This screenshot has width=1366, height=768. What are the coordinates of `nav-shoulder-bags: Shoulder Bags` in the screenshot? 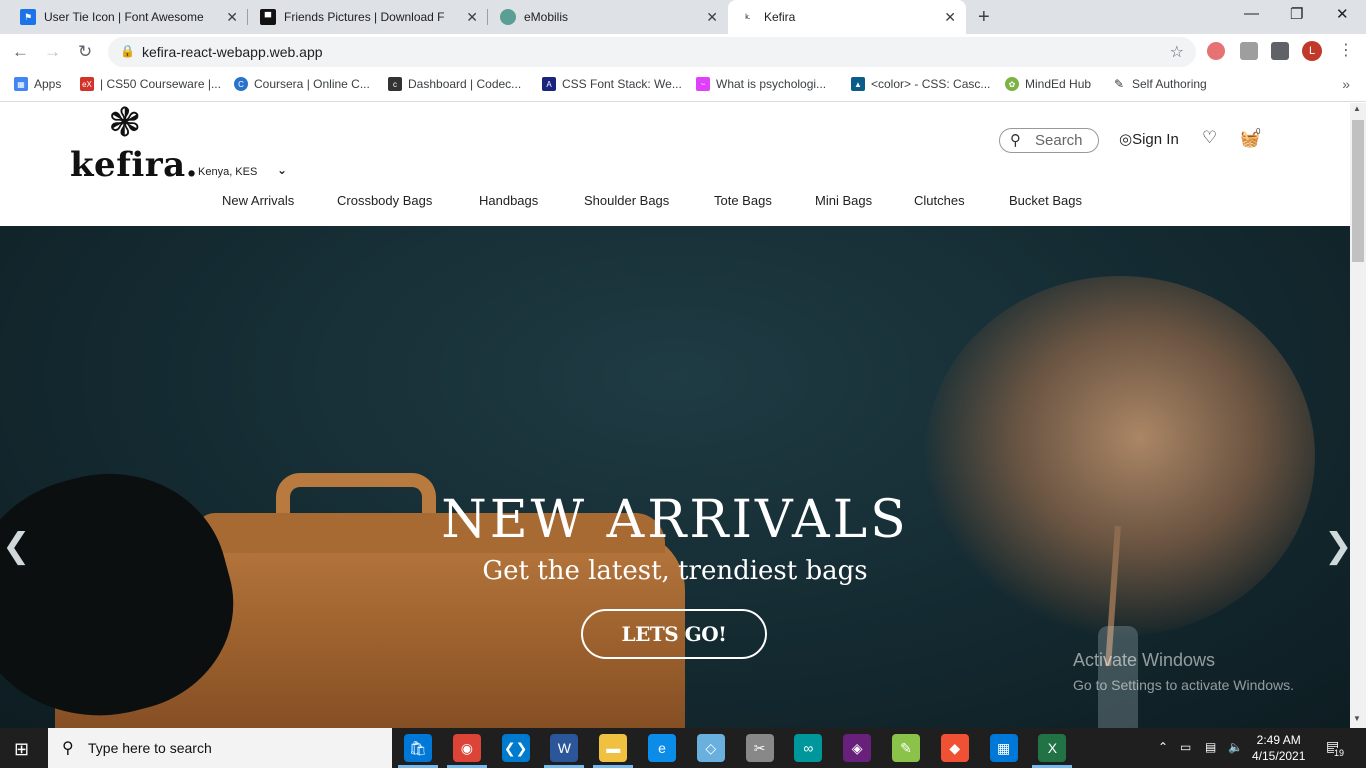 It's located at (626, 200).